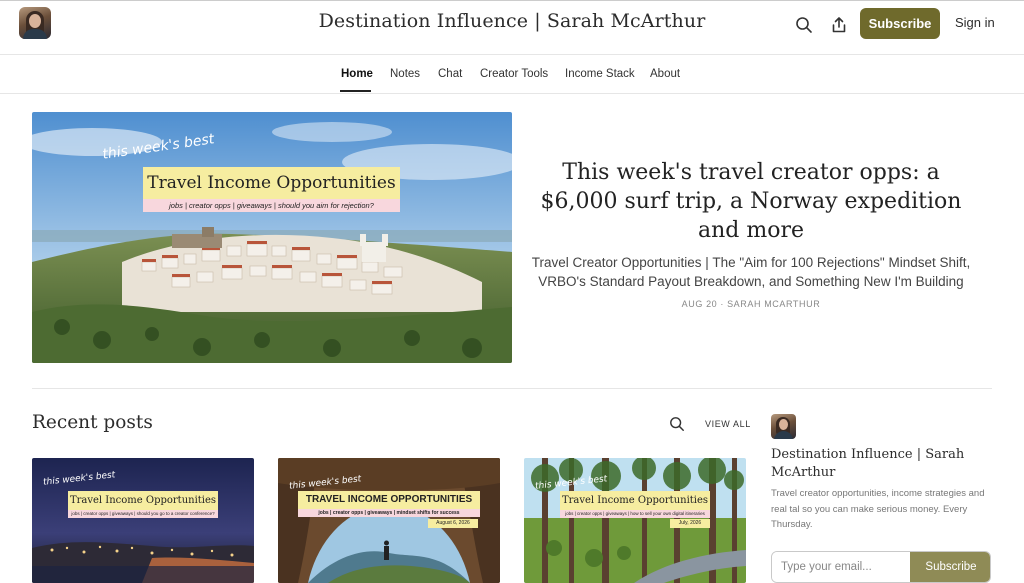 The width and height of the screenshot is (1024, 583). What do you see at coordinates (728, 424) in the screenshot?
I see `view-all-link: VIEW ALL` at bounding box center [728, 424].